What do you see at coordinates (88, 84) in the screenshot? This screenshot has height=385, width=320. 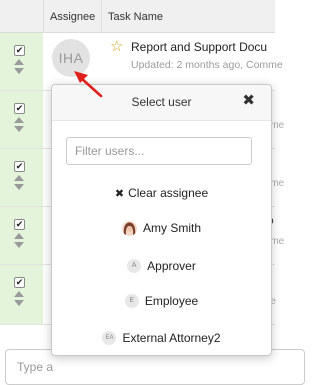 I see `annotation-arrow-icon` at bounding box center [88, 84].